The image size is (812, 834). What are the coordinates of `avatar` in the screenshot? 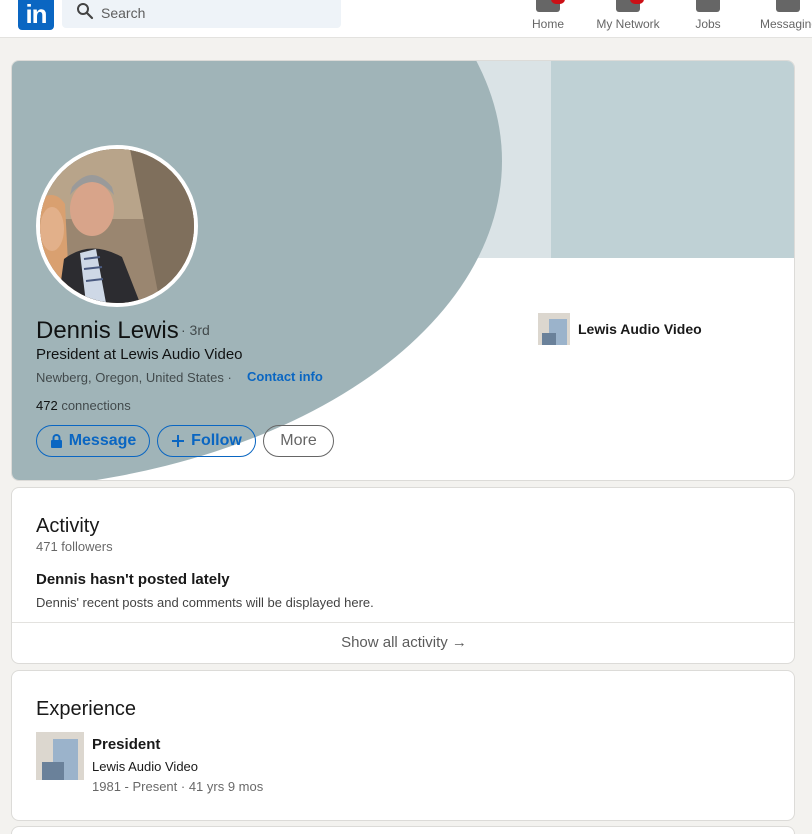 It's located at (117, 226).